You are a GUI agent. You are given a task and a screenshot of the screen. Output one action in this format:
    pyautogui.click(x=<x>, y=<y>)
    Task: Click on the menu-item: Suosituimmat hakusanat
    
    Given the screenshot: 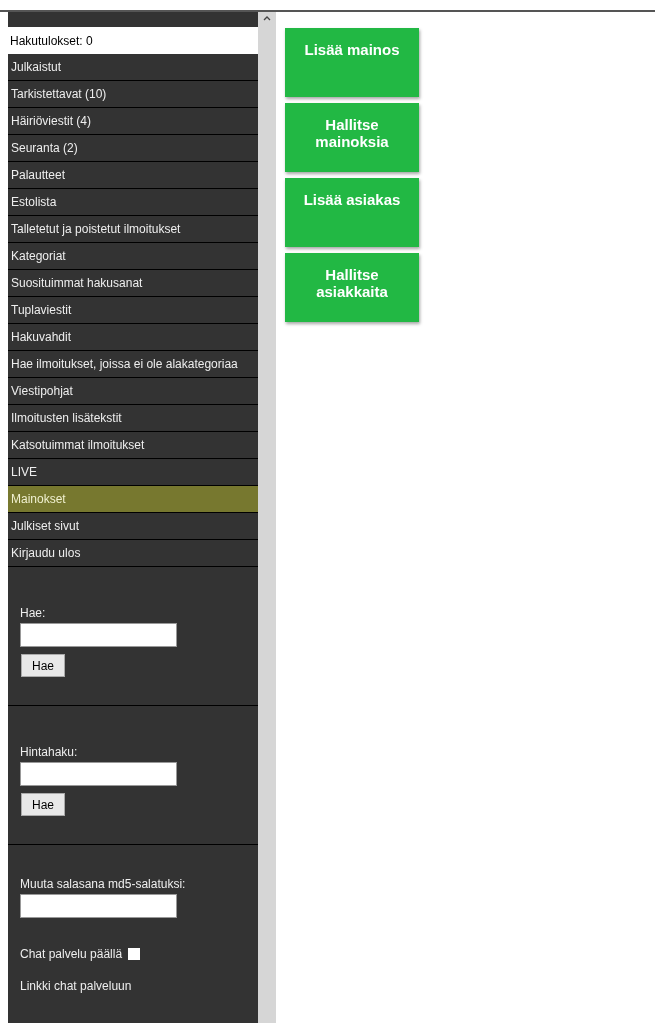 What is the action you would take?
    pyautogui.click(x=133, y=283)
    